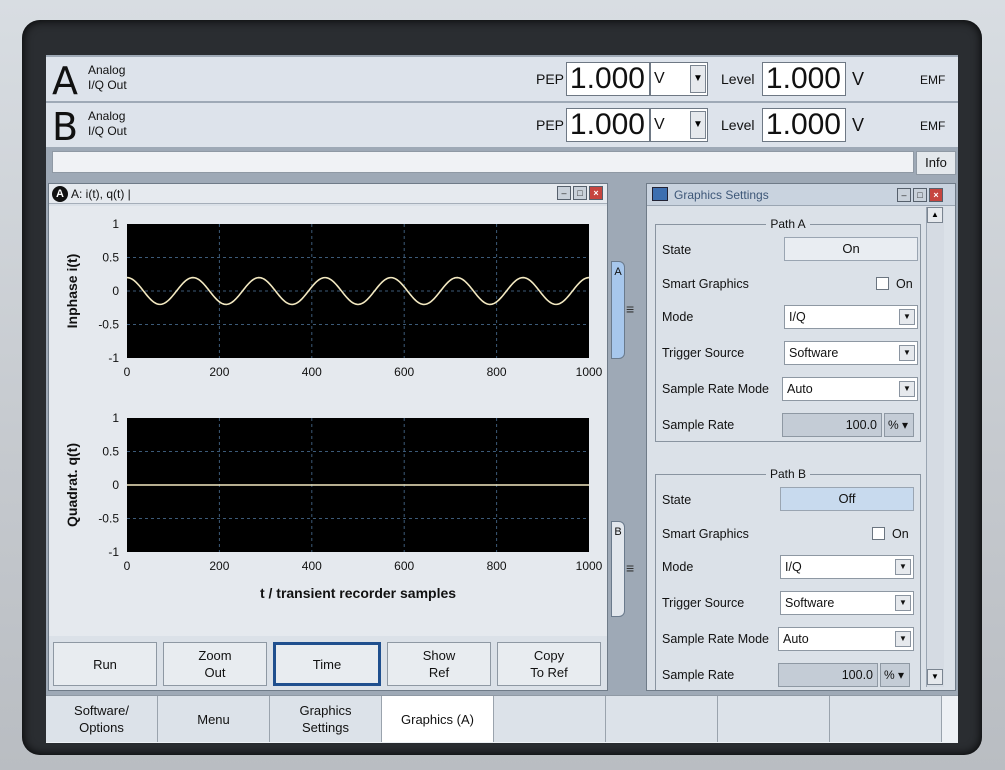  What do you see at coordinates (935, 215) in the screenshot?
I see `scroll-up-icon: ▲` at bounding box center [935, 215].